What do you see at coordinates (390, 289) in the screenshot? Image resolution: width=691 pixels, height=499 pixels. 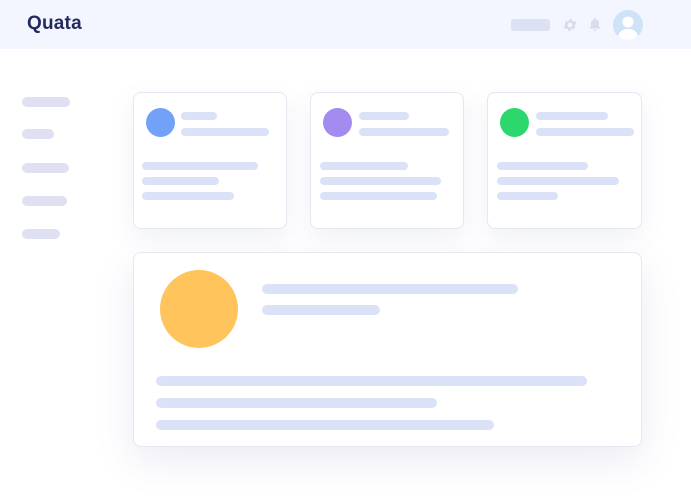 I see `main-title-placeholder` at bounding box center [390, 289].